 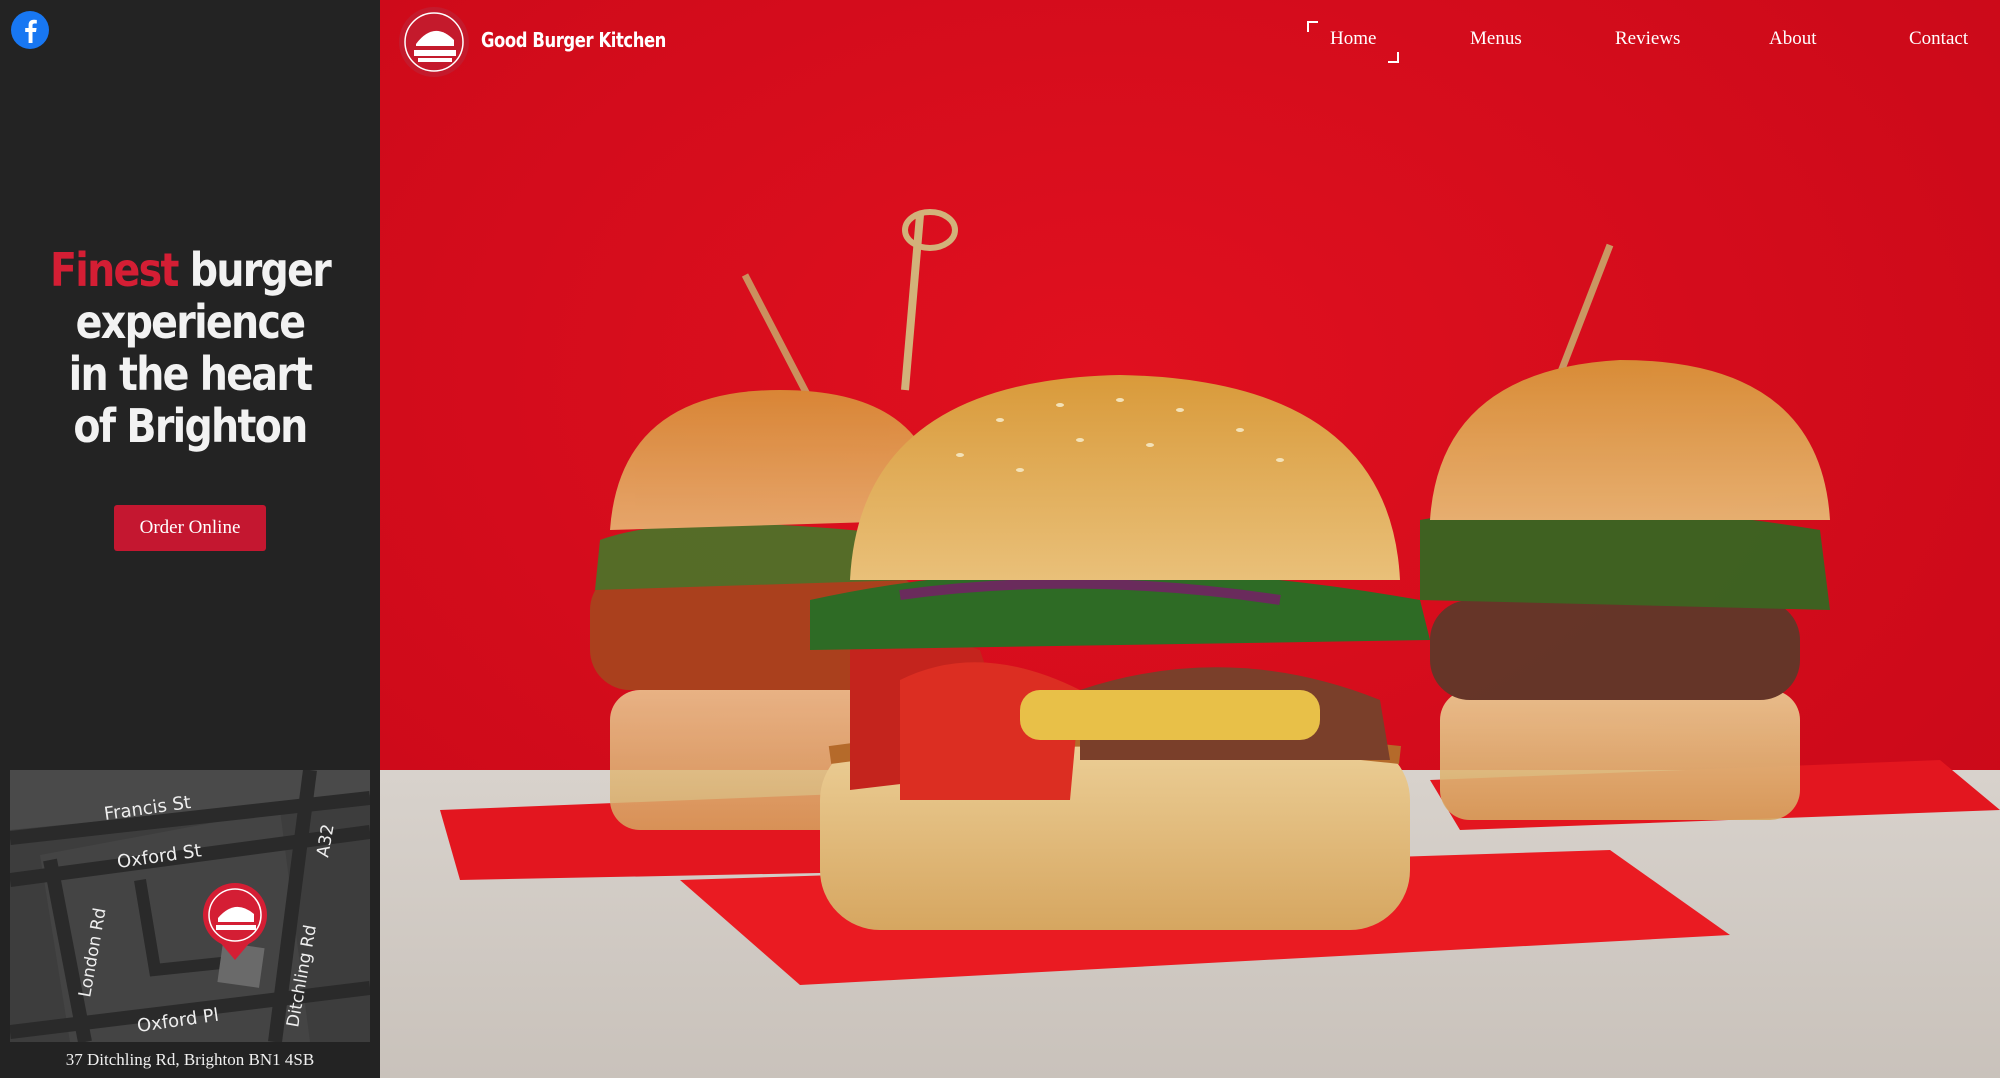 I want to click on nav-about: About, so click(x=1793, y=43).